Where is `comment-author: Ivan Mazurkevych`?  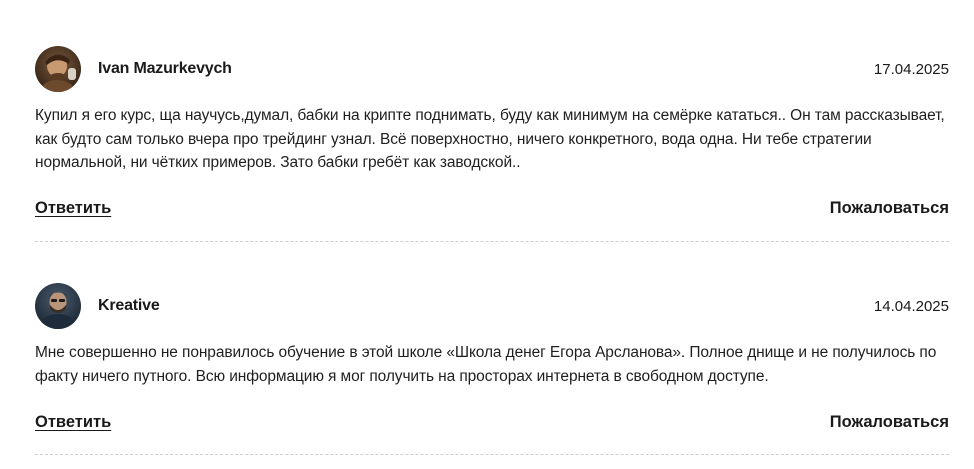
comment-author: Ivan Mazurkevych is located at coordinates (165, 68).